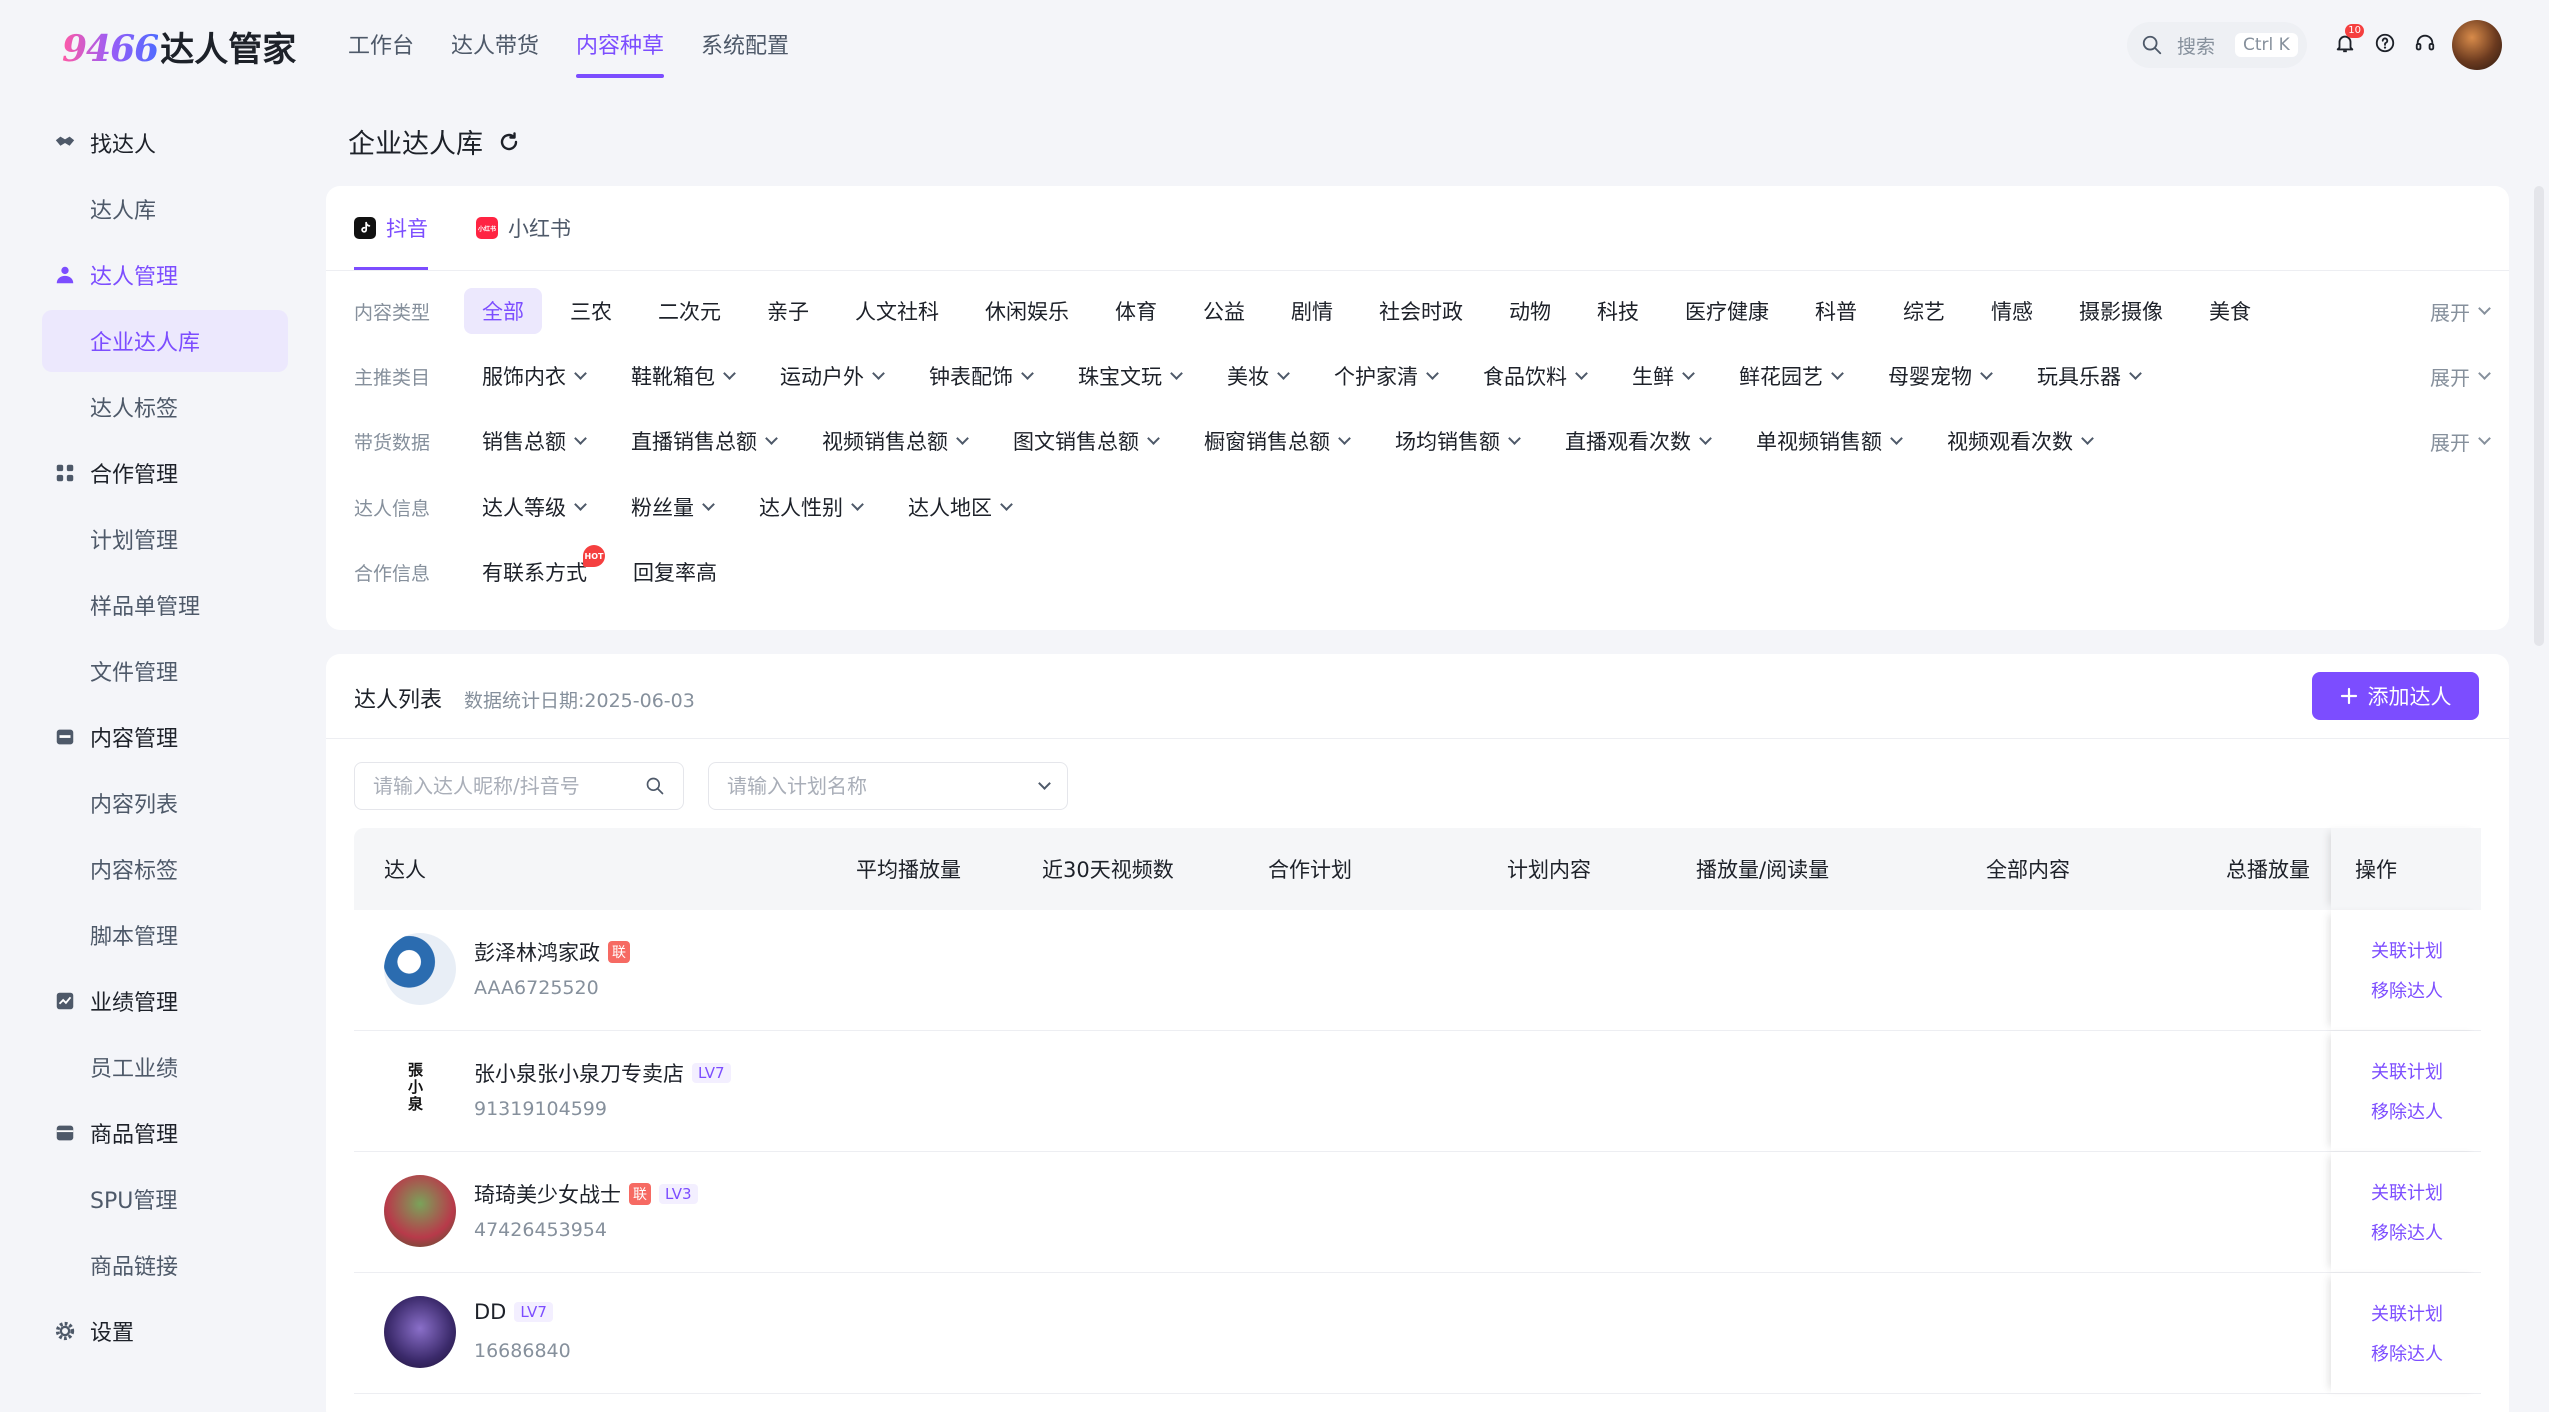 The height and width of the screenshot is (1412, 2549). What do you see at coordinates (534, 570) in the screenshot?
I see `filter-option-has-contact: 有联系方式 HOT` at bounding box center [534, 570].